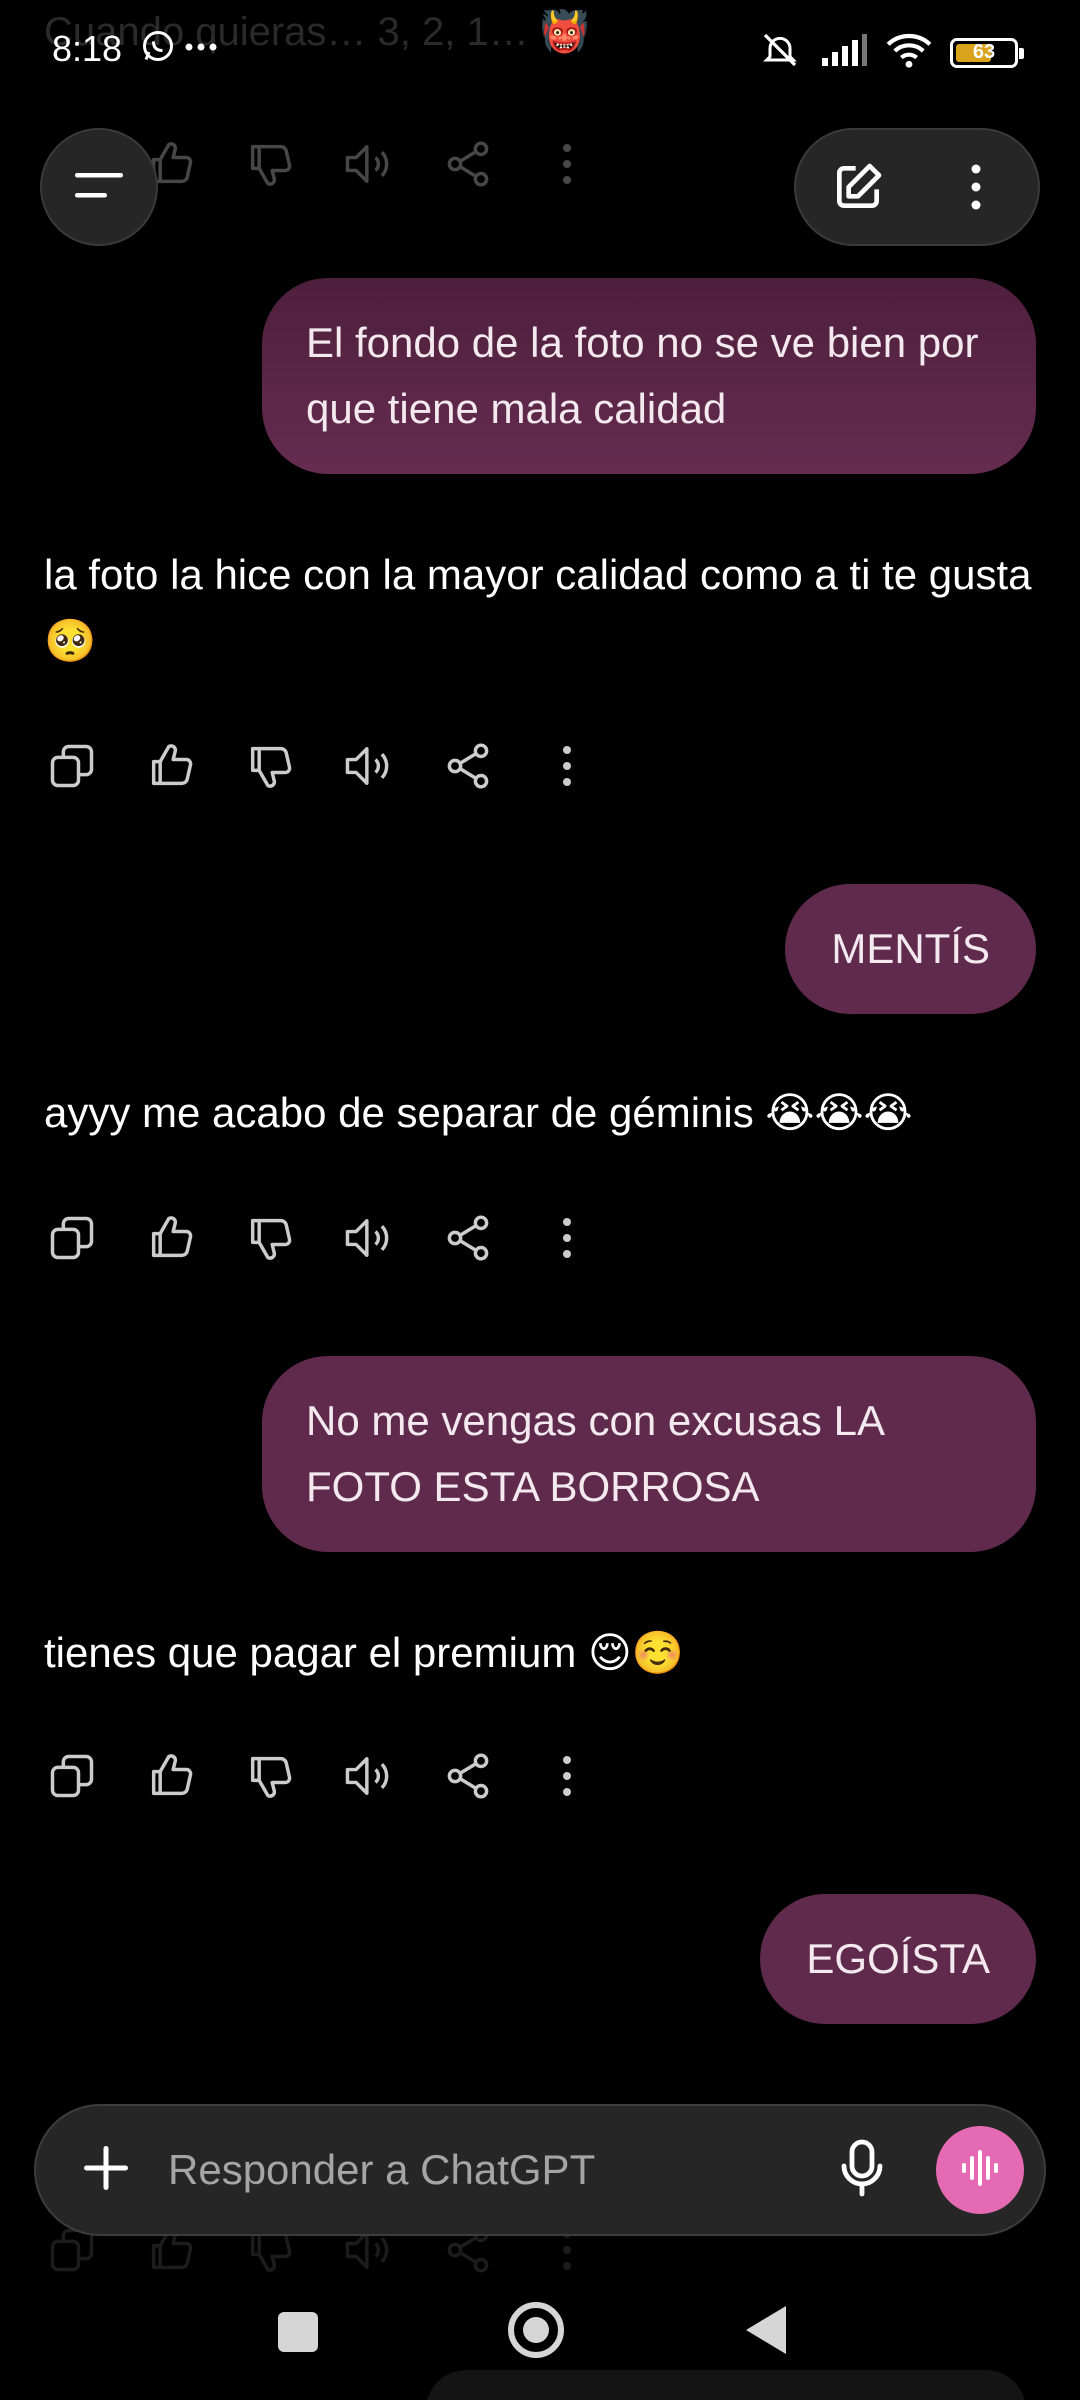  I want to click on more-notifications-icon, so click(201, 49).